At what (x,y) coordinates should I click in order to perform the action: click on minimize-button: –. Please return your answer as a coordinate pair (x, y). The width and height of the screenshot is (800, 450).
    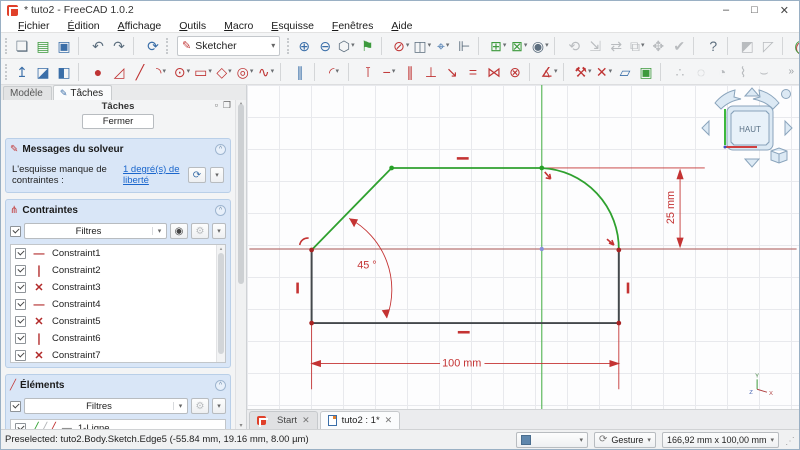
    Looking at the image, I should click on (726, 10).